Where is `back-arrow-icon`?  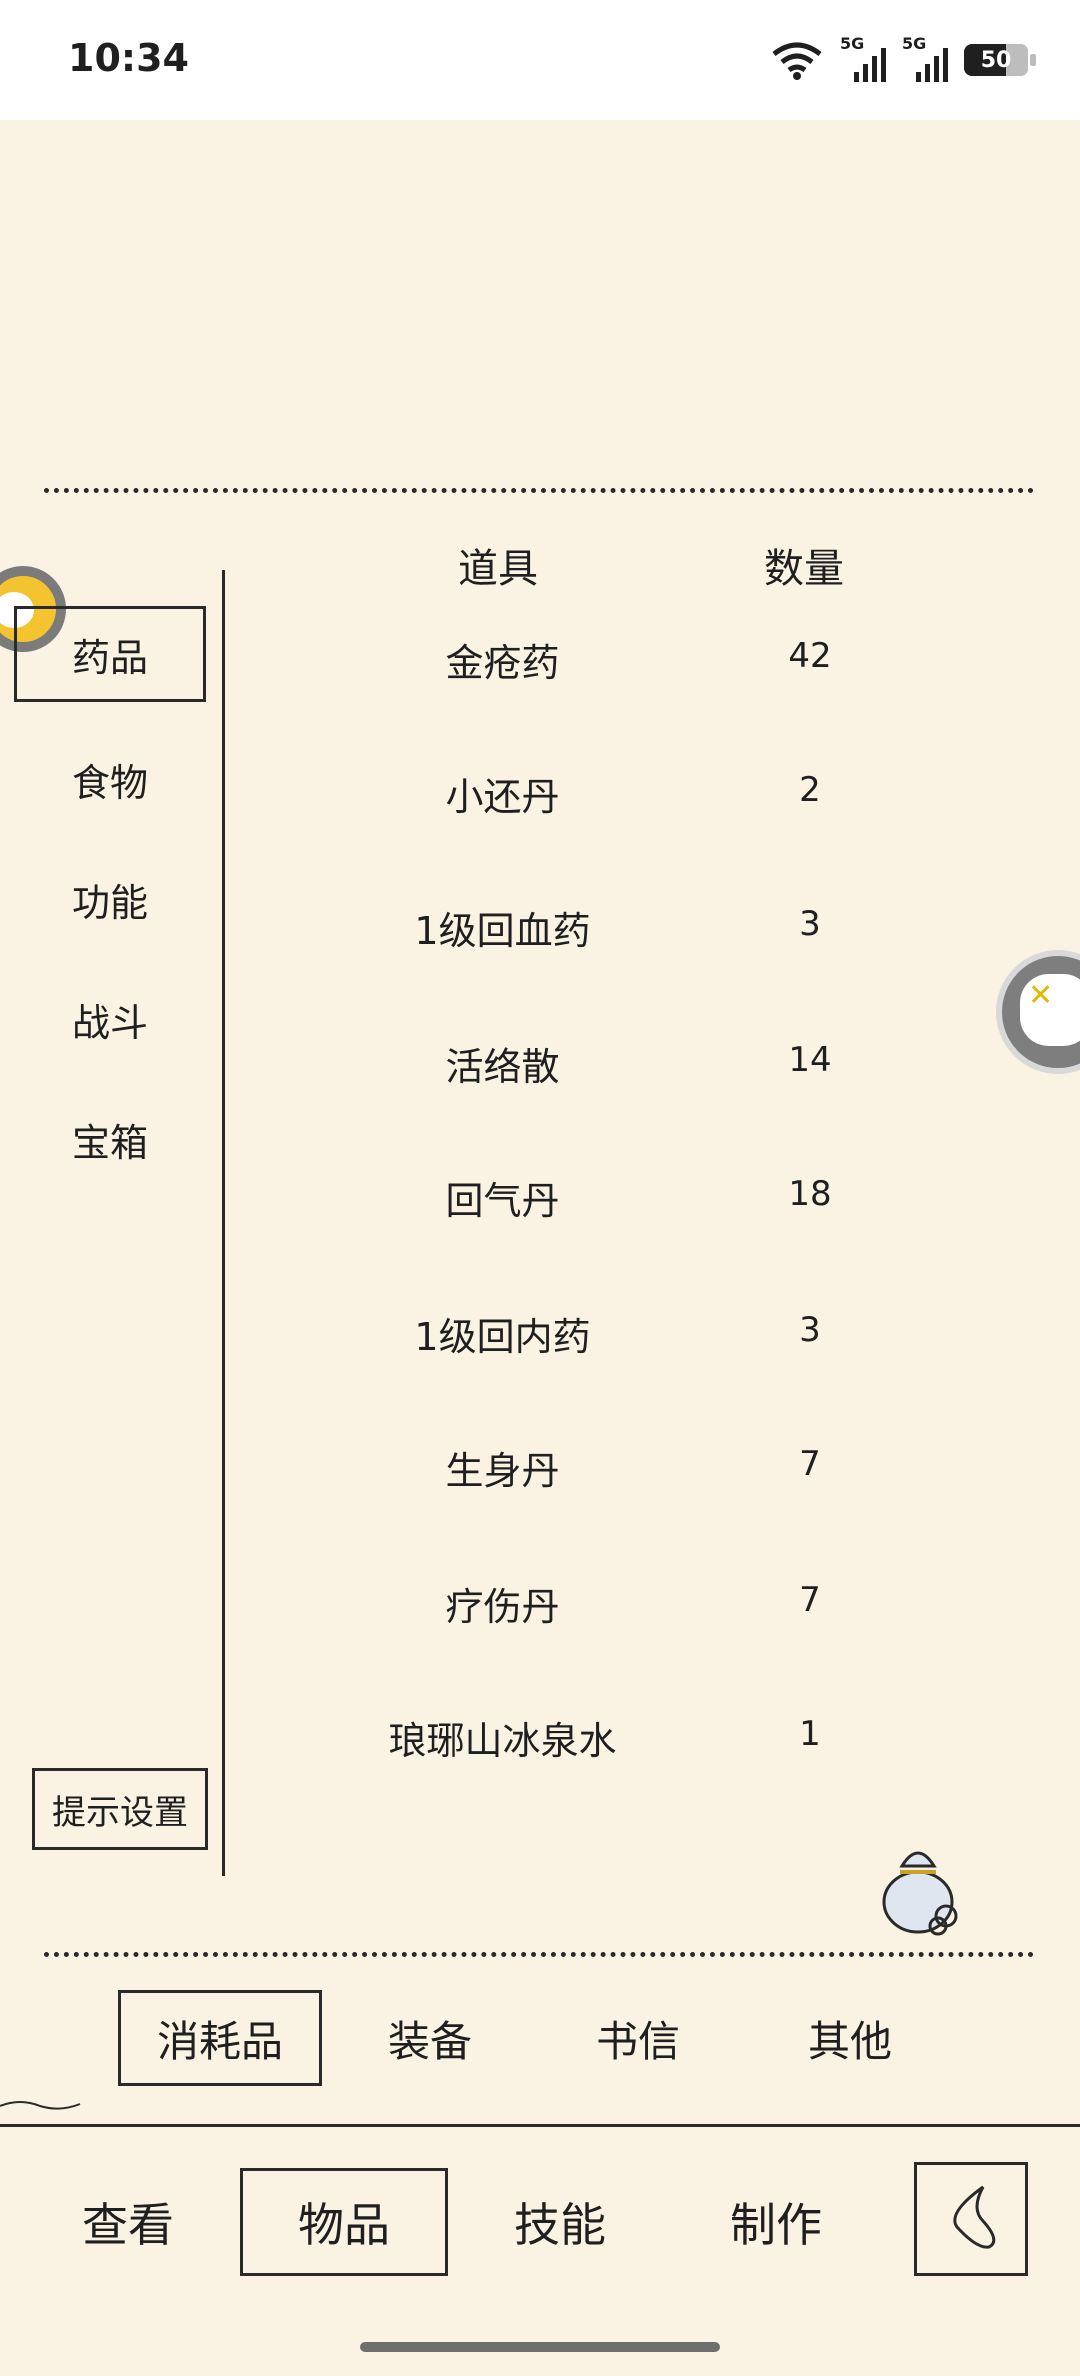
back-arrow-icon is located at coordinates (974, 2217).